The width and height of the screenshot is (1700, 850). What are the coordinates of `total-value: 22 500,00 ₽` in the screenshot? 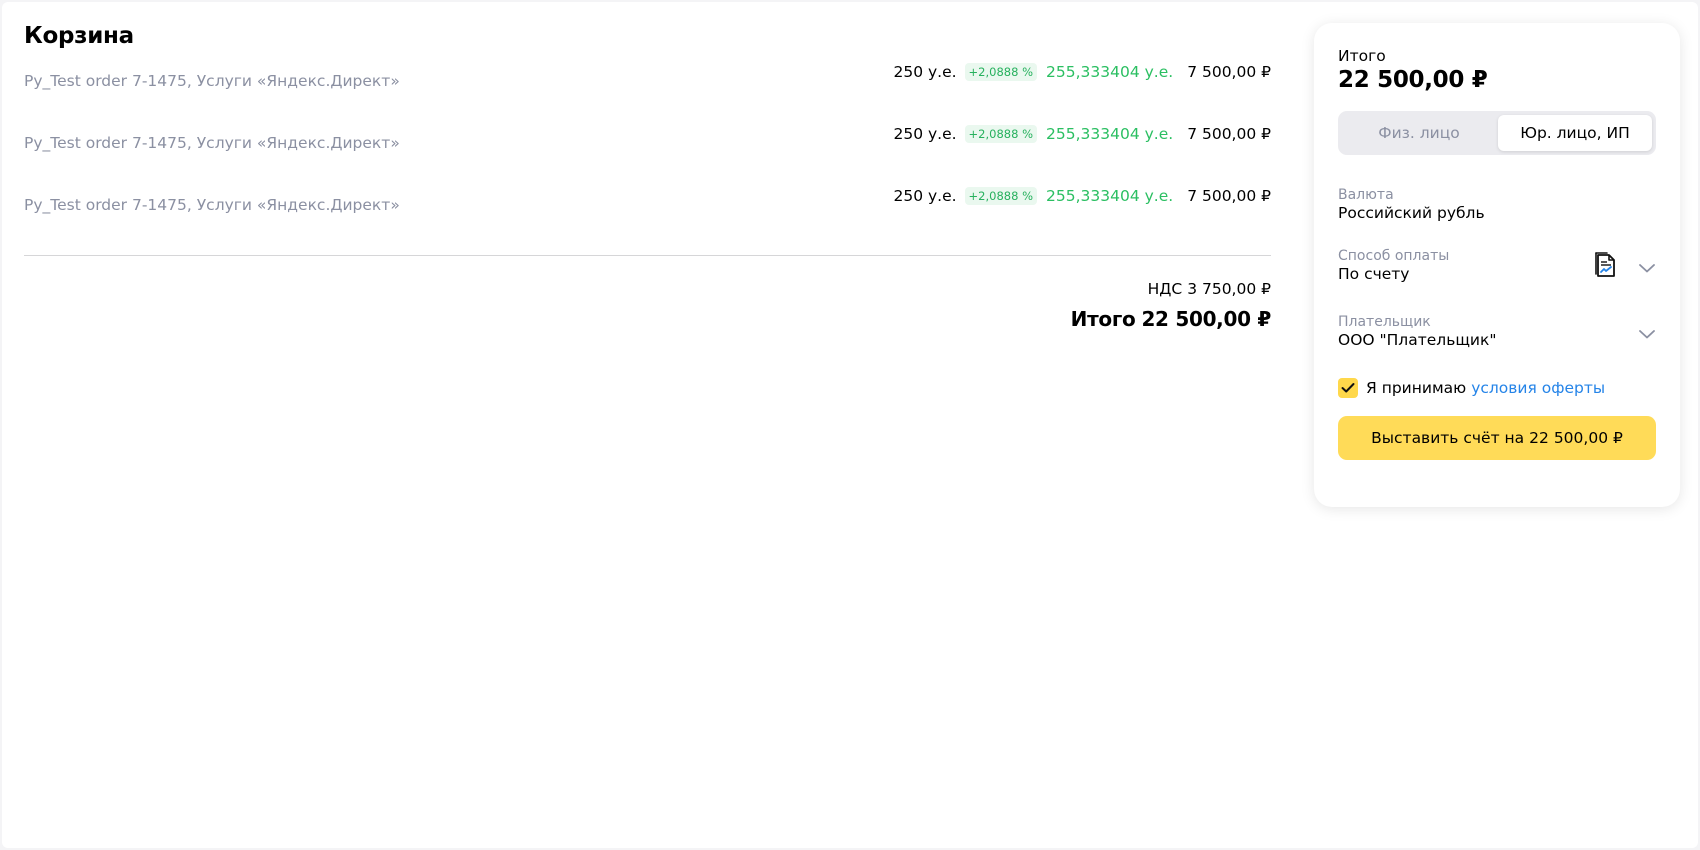 It's located at (1206, 319).